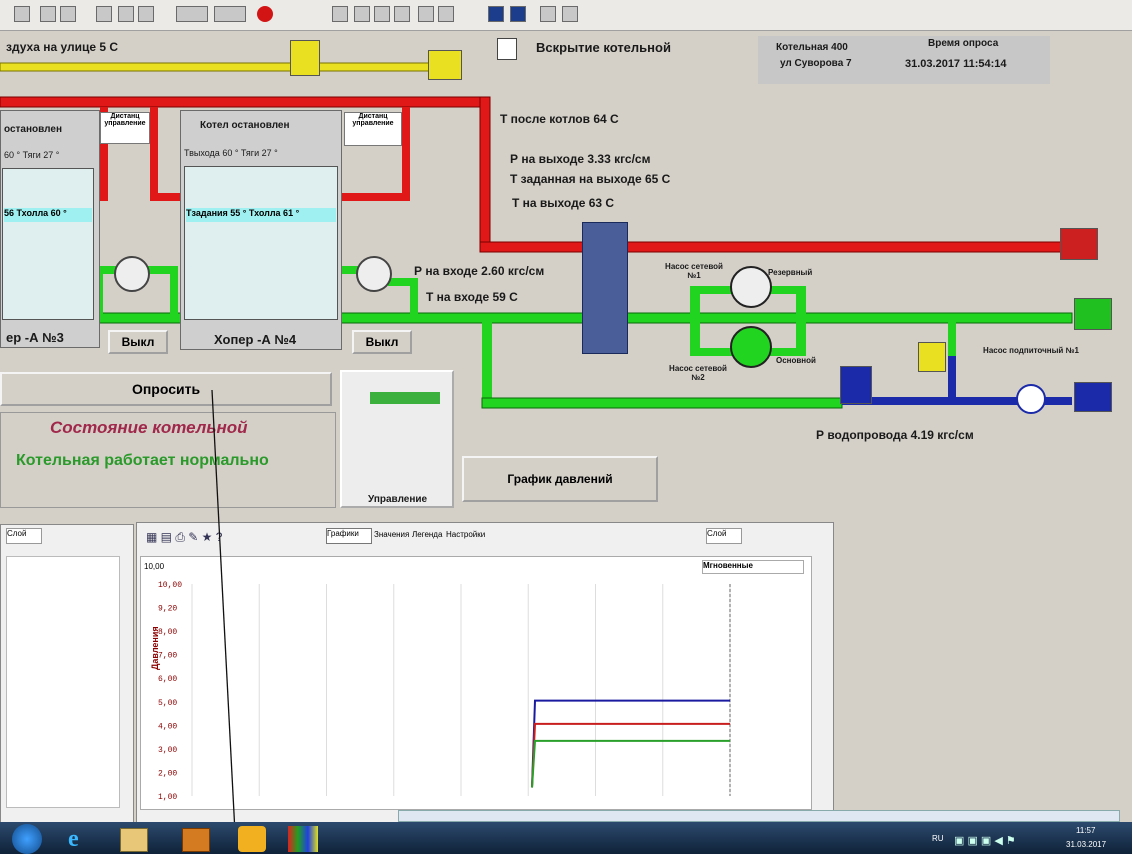 This screenshot has height=854, width=1132. I want to click on media-icon, so click(196, 840).